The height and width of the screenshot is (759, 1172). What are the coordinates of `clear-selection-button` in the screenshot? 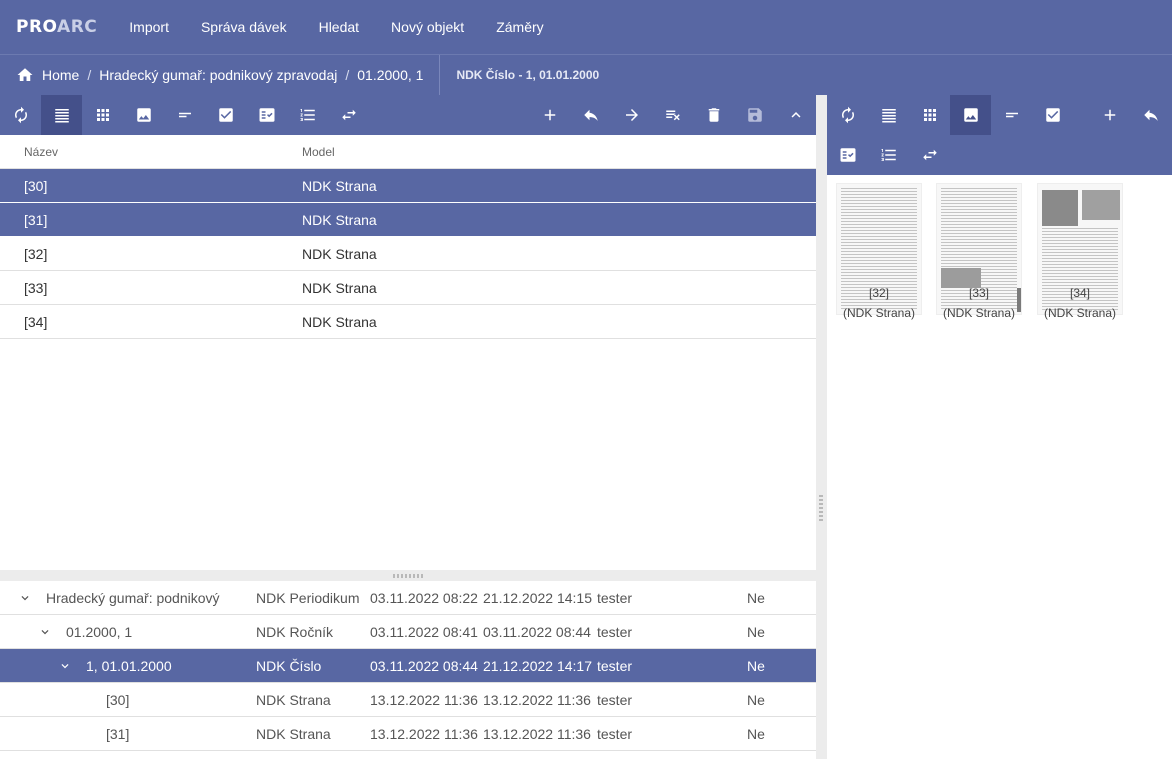 It's located at (672, 115).